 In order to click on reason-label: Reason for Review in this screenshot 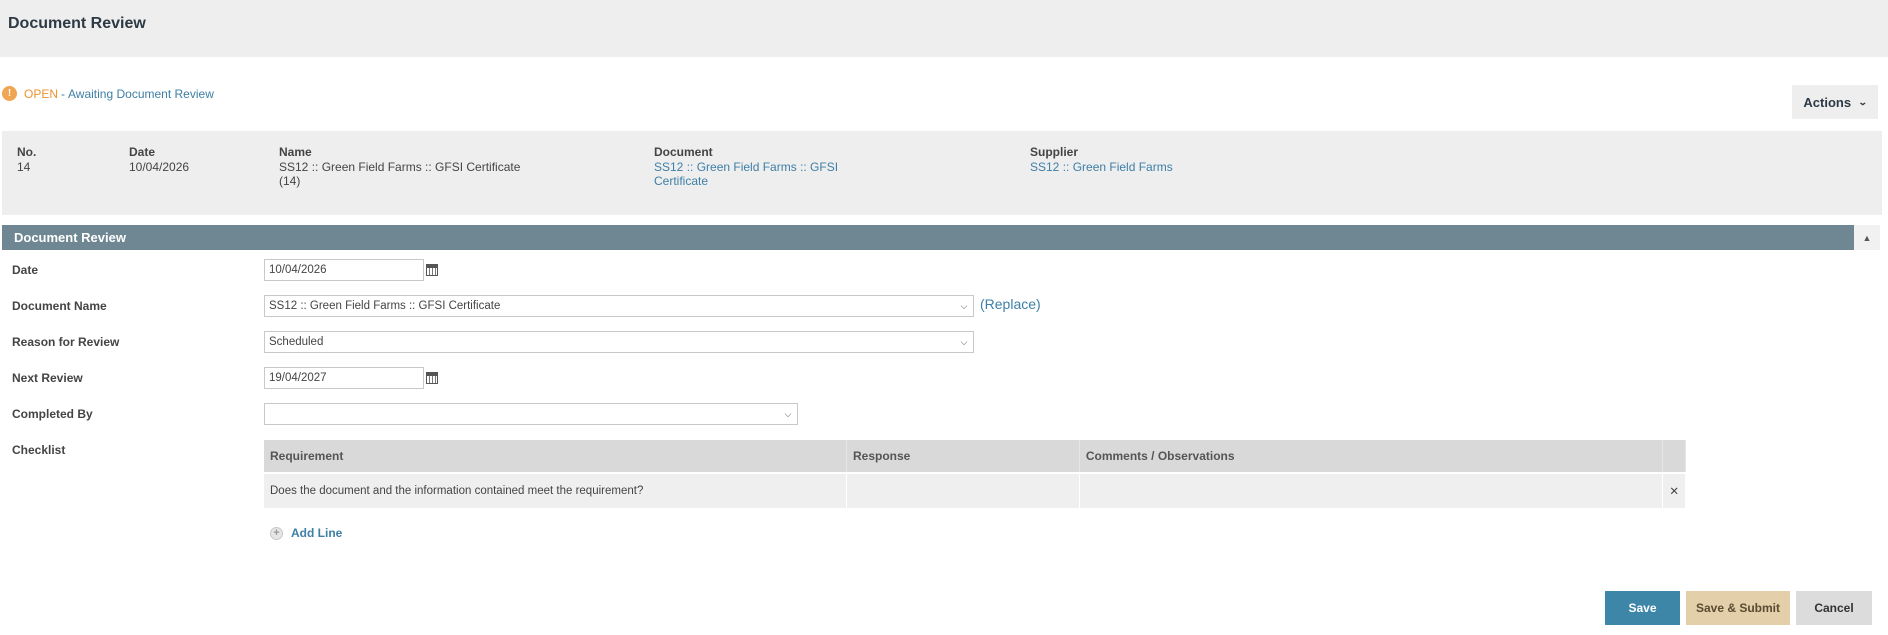, I will do `click(66, 342)`.